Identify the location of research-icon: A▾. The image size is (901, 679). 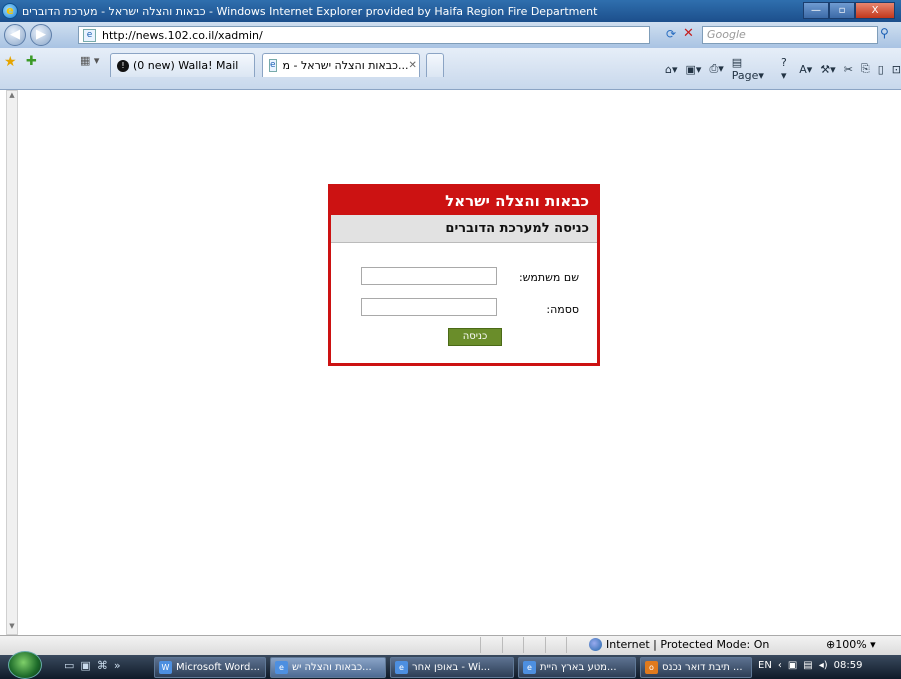
(805, 69).